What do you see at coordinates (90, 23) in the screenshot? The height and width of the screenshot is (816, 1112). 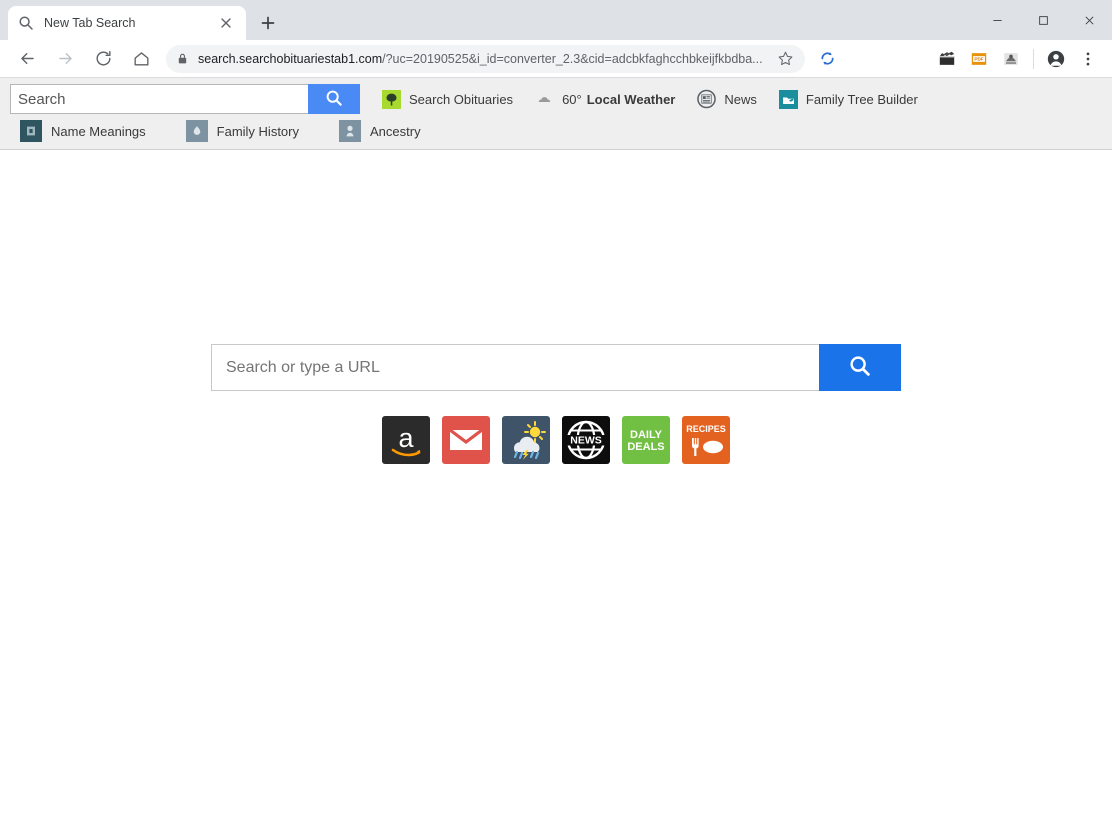 I see `tab-title: New Tab Search` at bounding box center [90, 23].